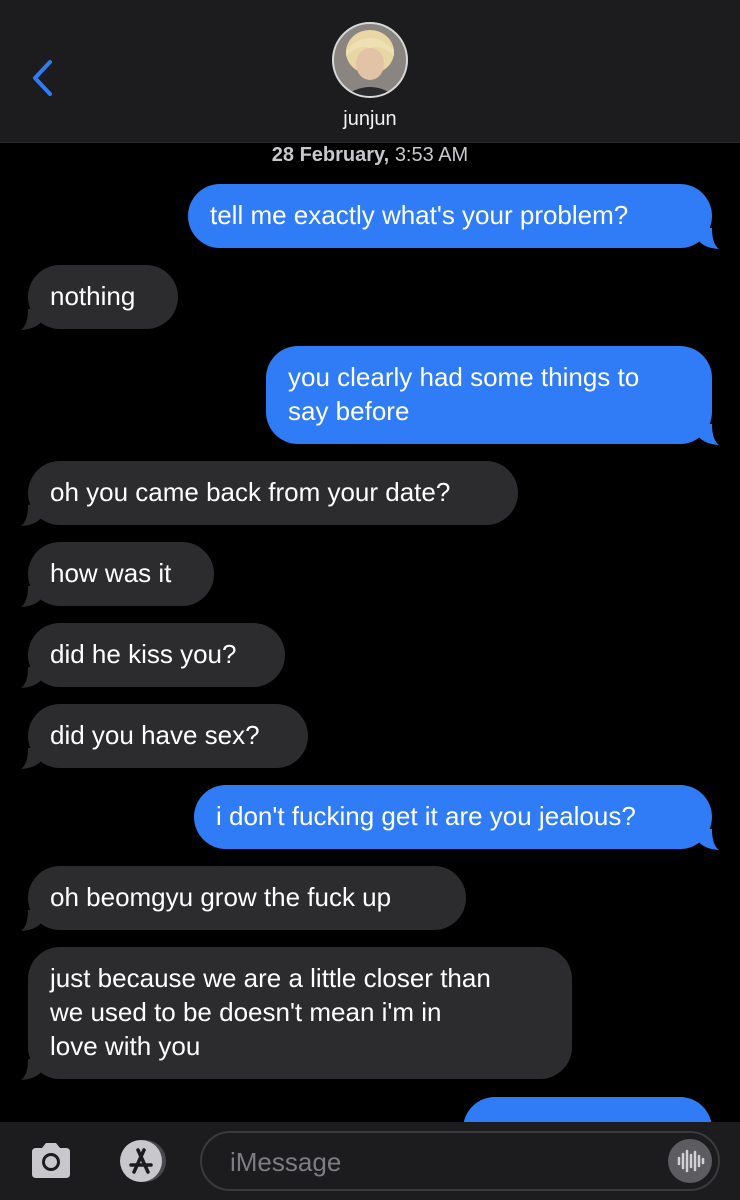 The height and width of the screenshot is (1200, 740). What do you see at coordinates (111, 573) in the screenshot?
I see `message-text: how was it` at bounding box center [111, 573].